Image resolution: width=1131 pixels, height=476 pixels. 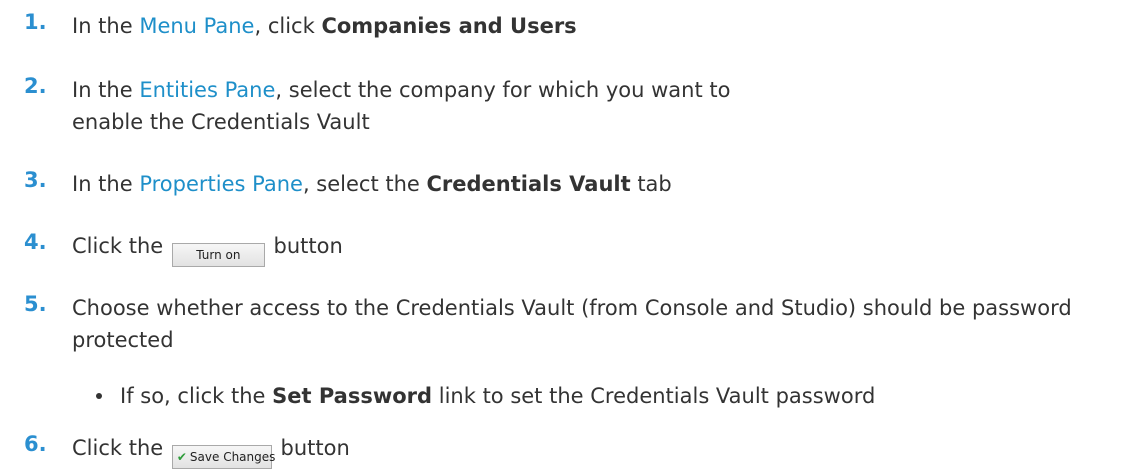 I want to click on step-number: 3., so click(x=35, y=180).